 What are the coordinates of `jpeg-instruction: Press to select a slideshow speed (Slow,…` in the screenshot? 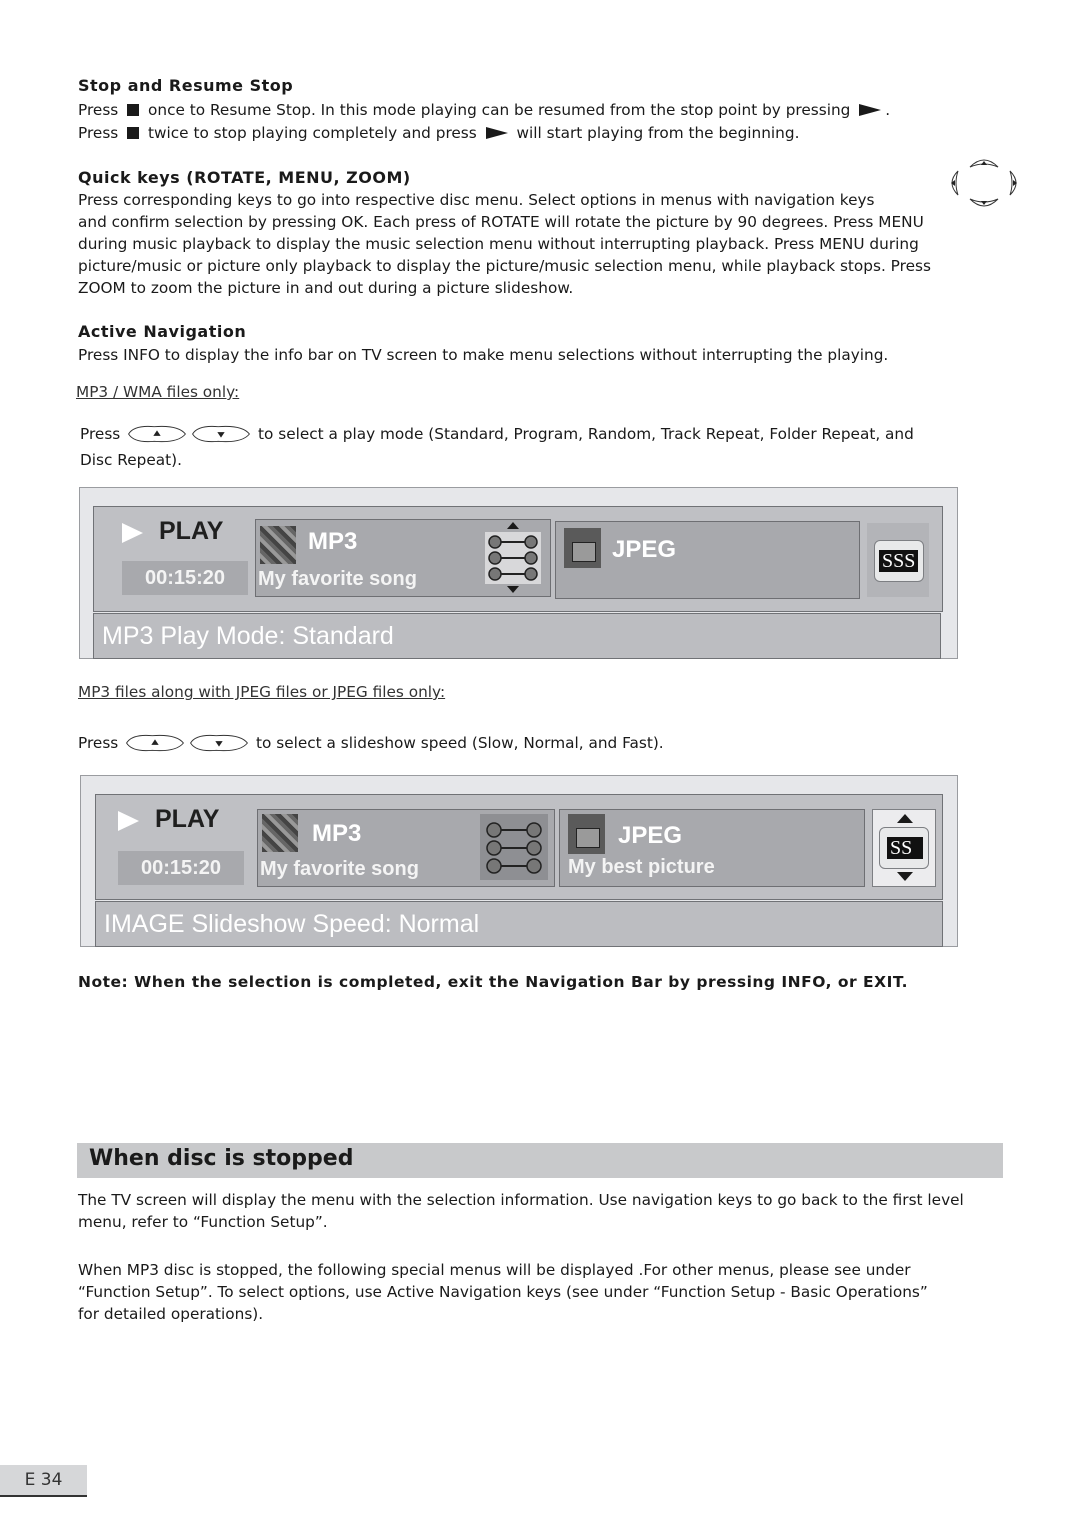 It's located at (371, 743).